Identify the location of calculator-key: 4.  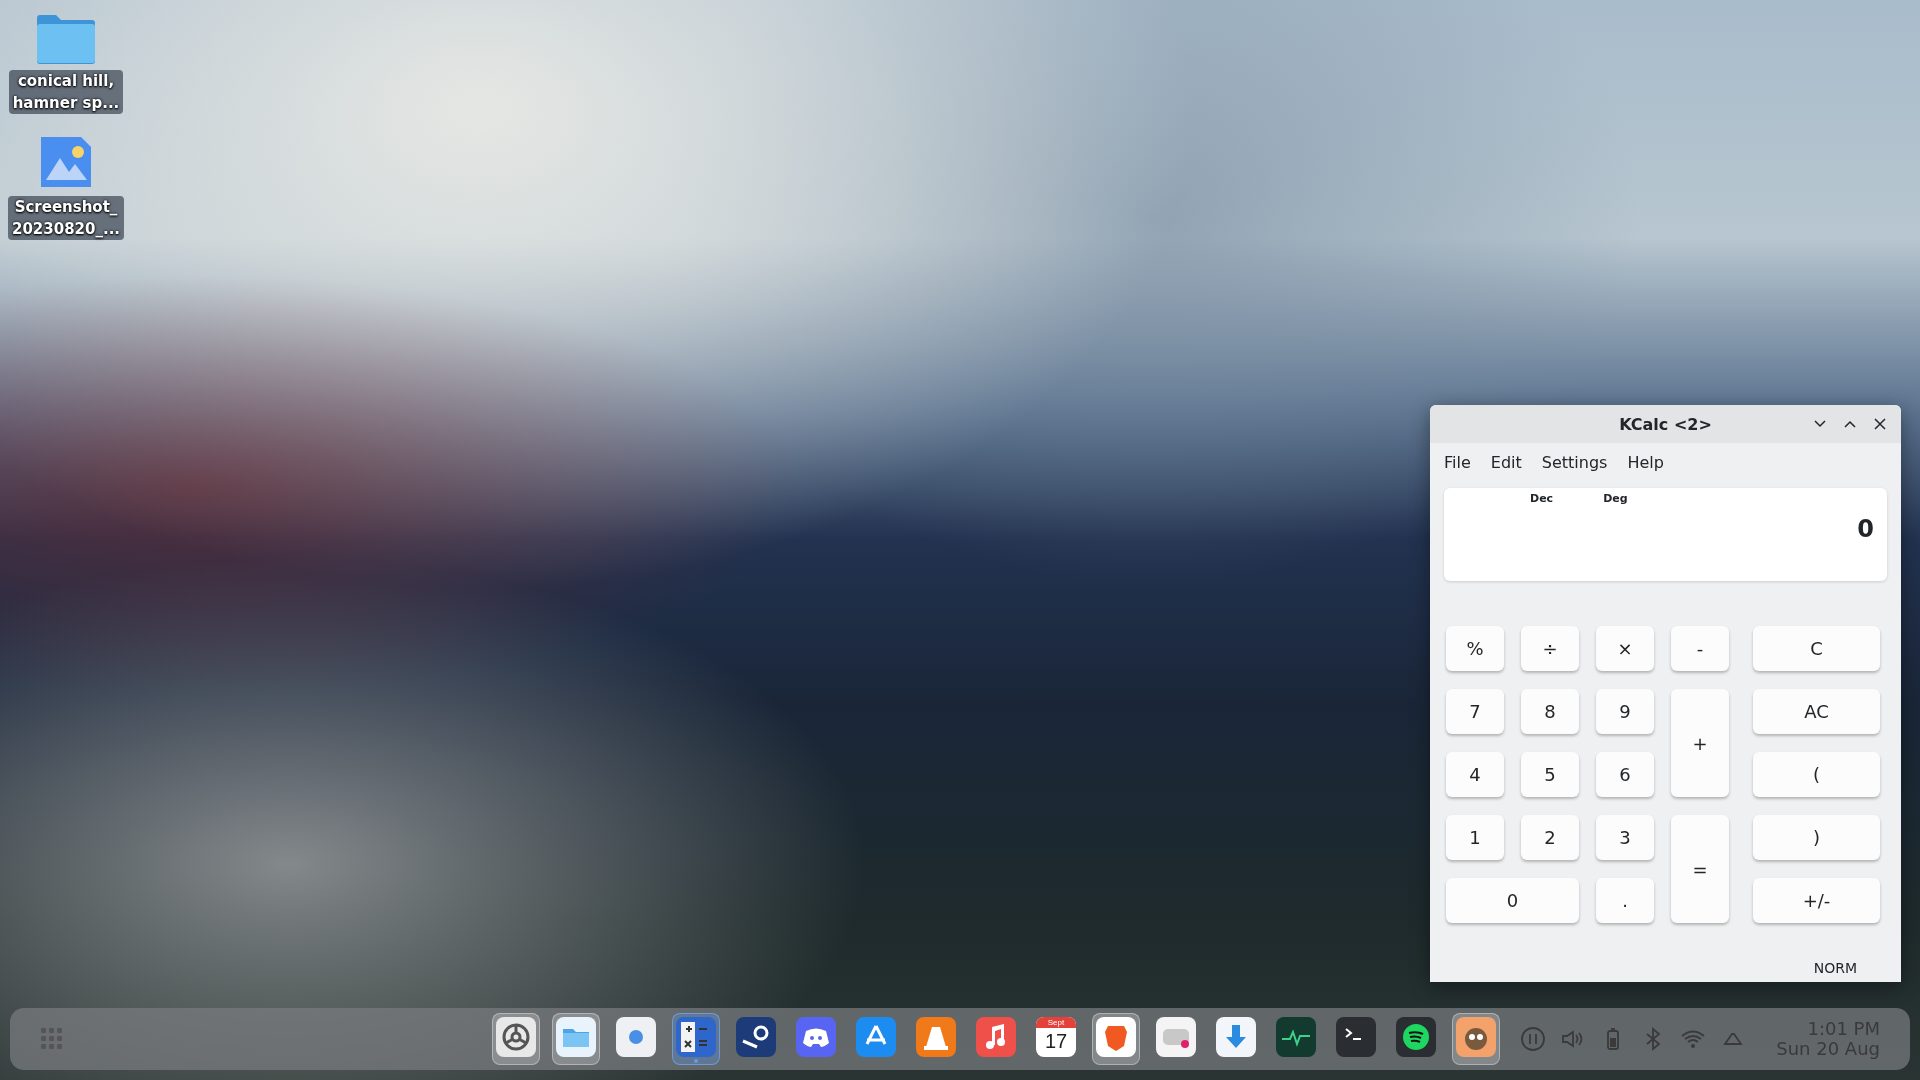
(1475, 774).